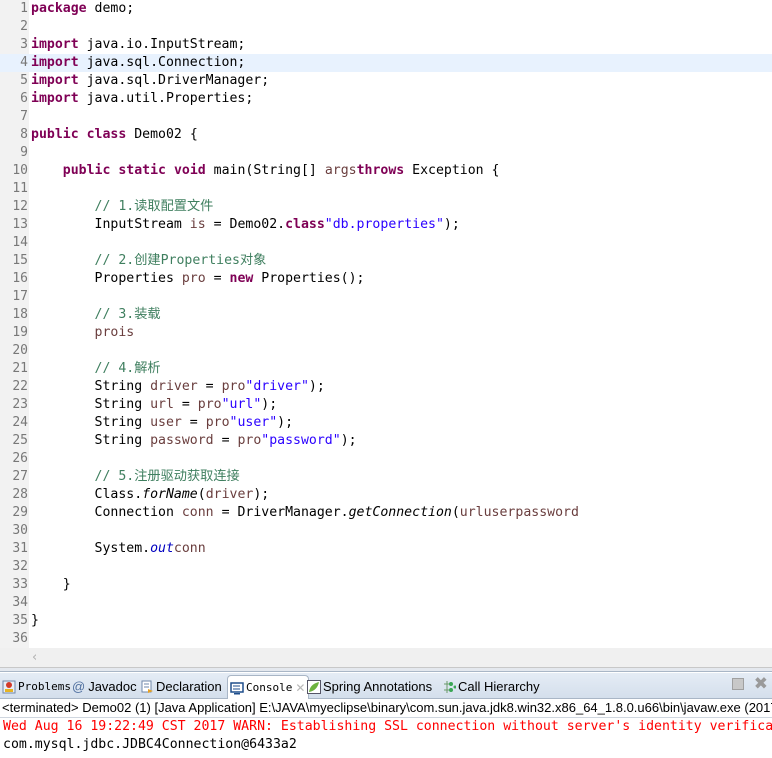  What do you see at coordinates (386, 135) in the screenshot?
I see `code-line: 8 public class Demo02 {` at bounding box center [386, 135].